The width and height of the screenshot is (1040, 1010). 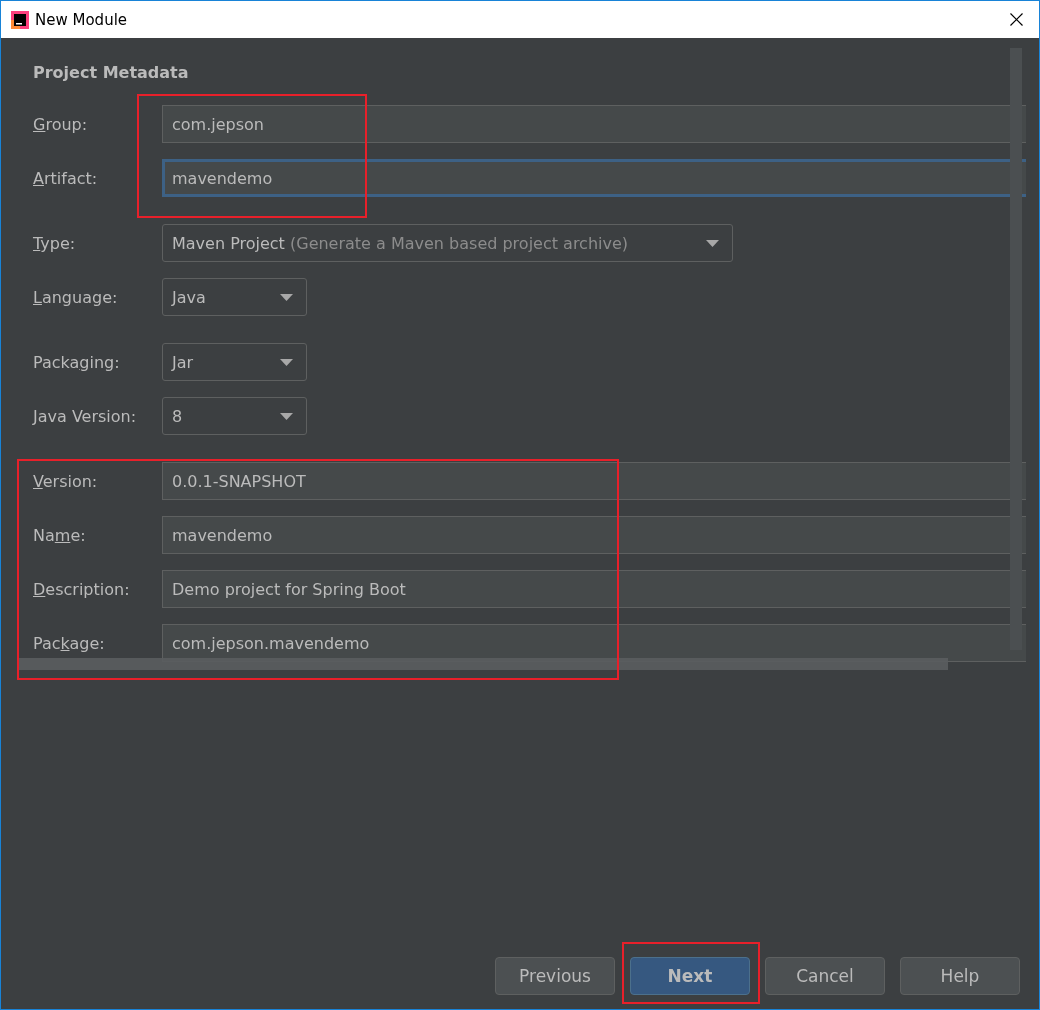 What do you see at coordinates (77, 362) in the screenshot?
I see `field-label: Packaging:` at bounding box center [77, 362].